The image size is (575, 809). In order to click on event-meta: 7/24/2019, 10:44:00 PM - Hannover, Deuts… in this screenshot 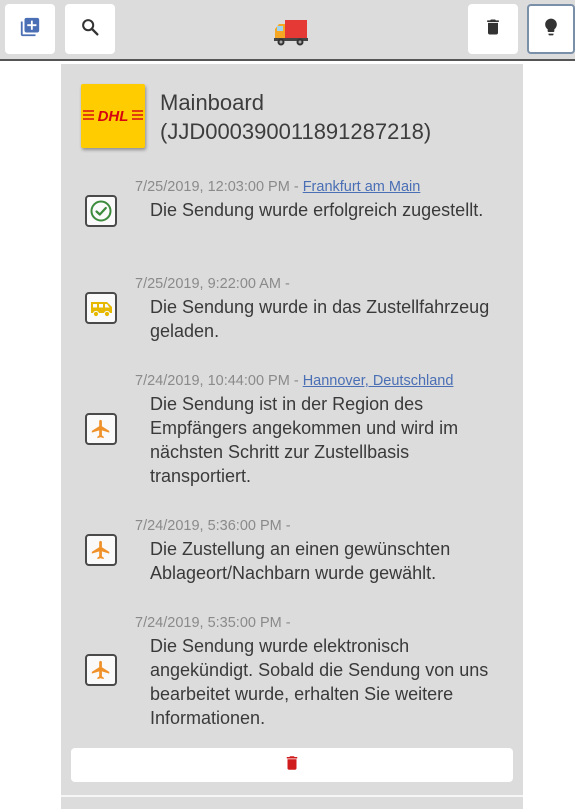, I will do `click(294, 381)`.